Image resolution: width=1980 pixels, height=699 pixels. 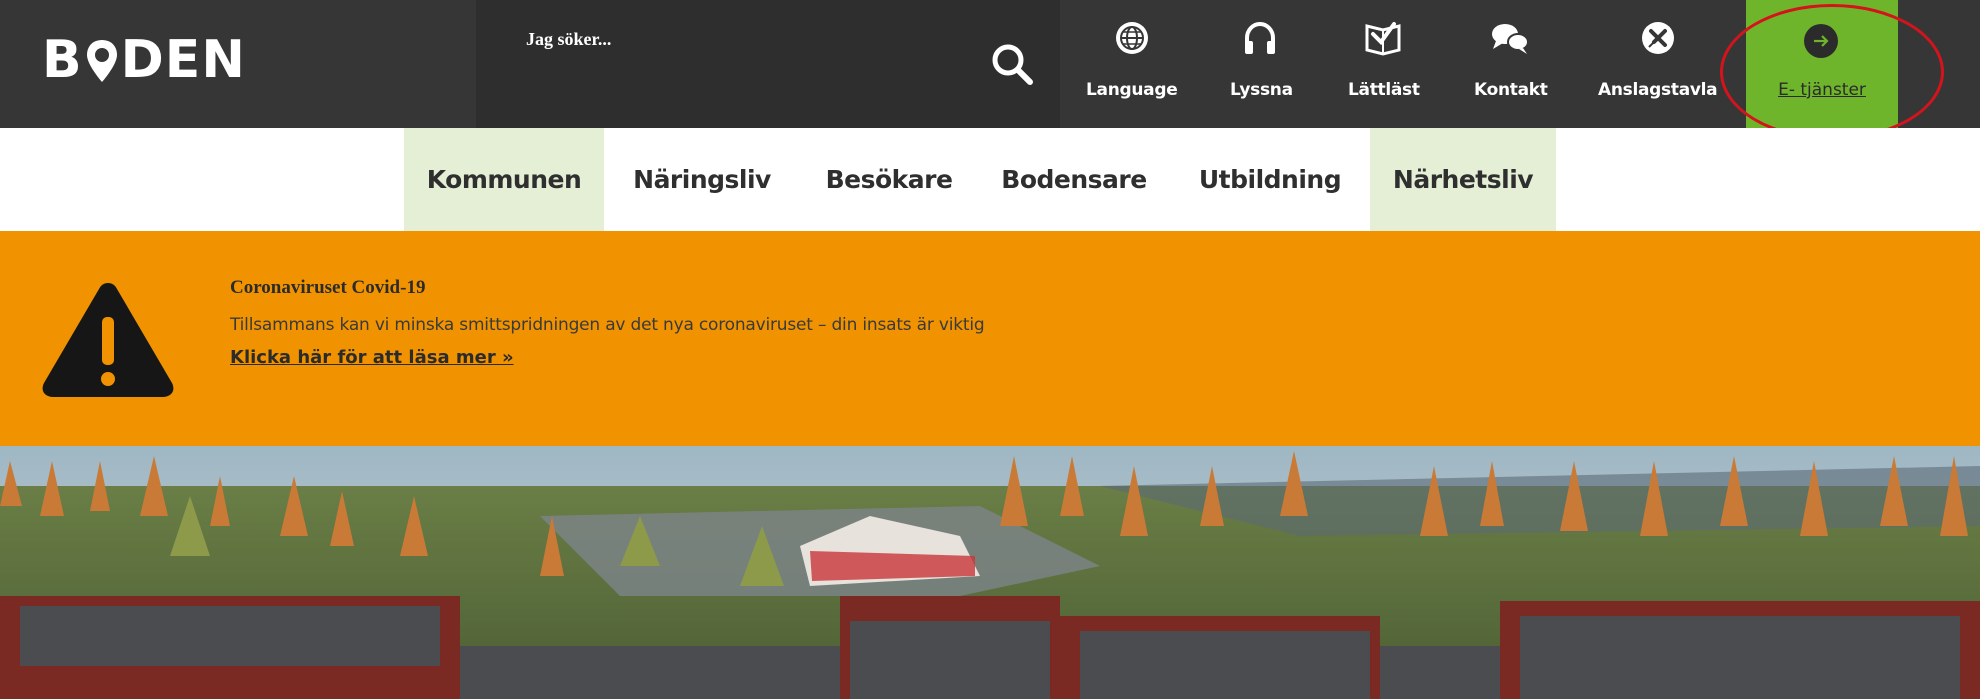 I want to click on language-link: Language, so click(x=1132, y=64).